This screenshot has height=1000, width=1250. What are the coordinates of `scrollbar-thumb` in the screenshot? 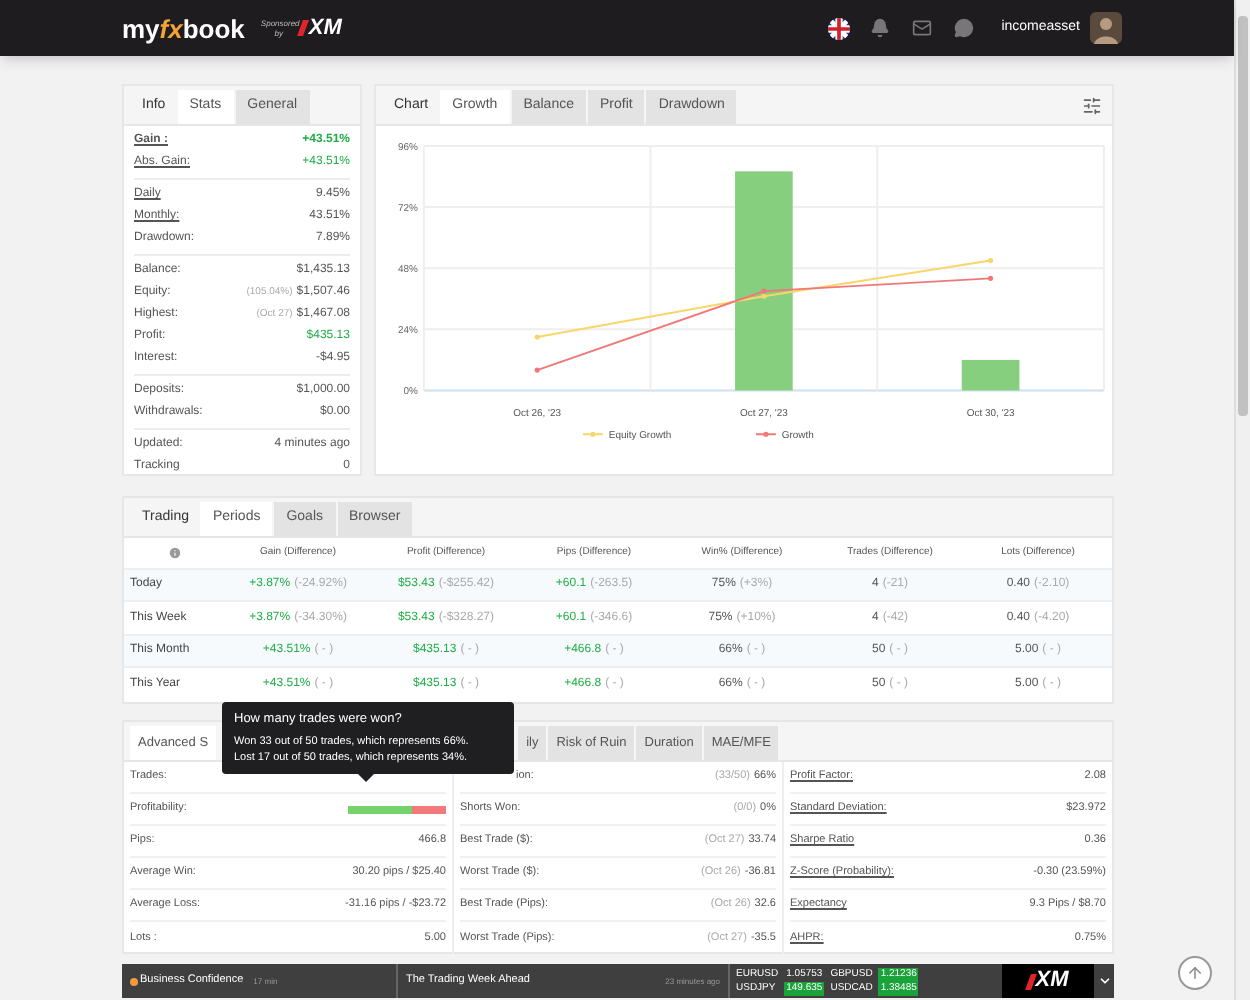 It's located at (1243, 216).